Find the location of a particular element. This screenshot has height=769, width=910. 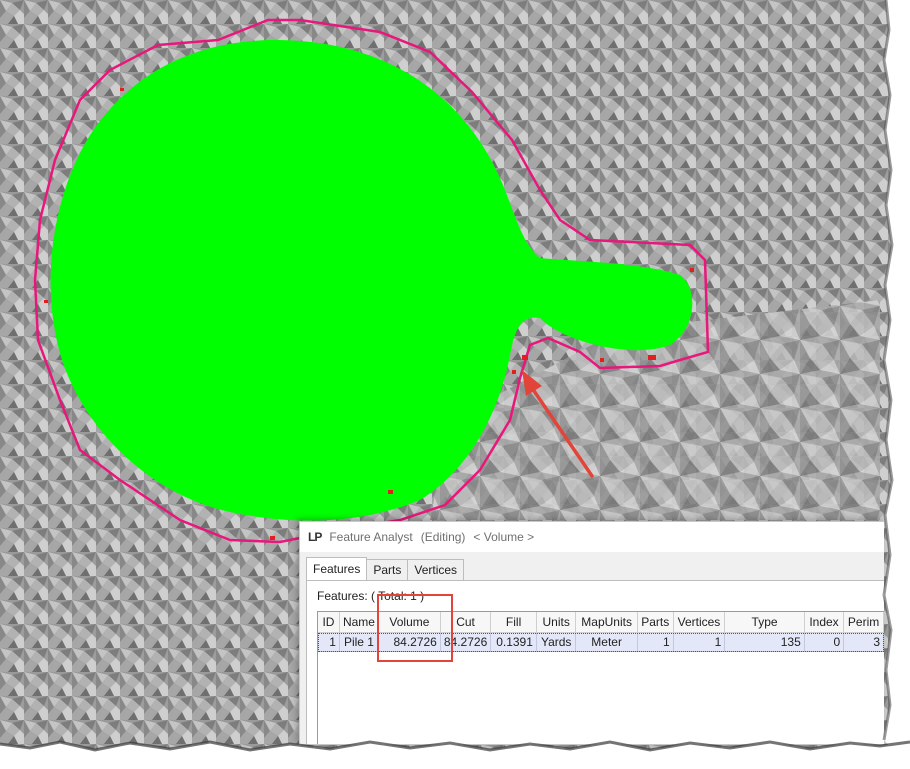

app-logo: LP is located at coordinates (315, 537).